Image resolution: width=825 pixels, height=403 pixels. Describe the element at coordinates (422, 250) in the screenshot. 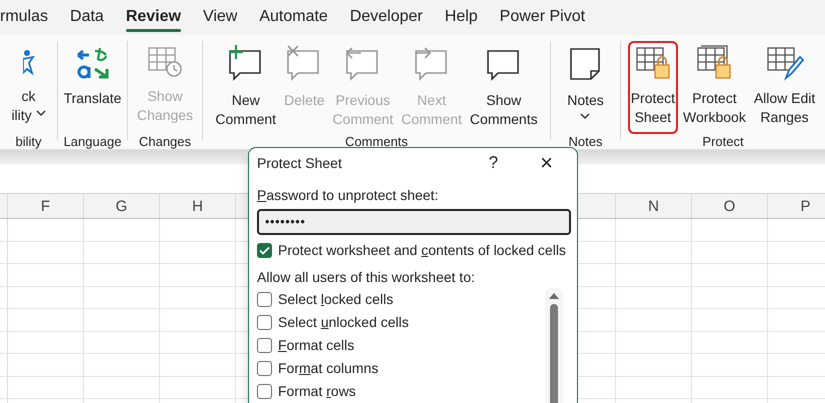

I see `checkbox-label: Protect worksheet and contents of locked cells` at that location.